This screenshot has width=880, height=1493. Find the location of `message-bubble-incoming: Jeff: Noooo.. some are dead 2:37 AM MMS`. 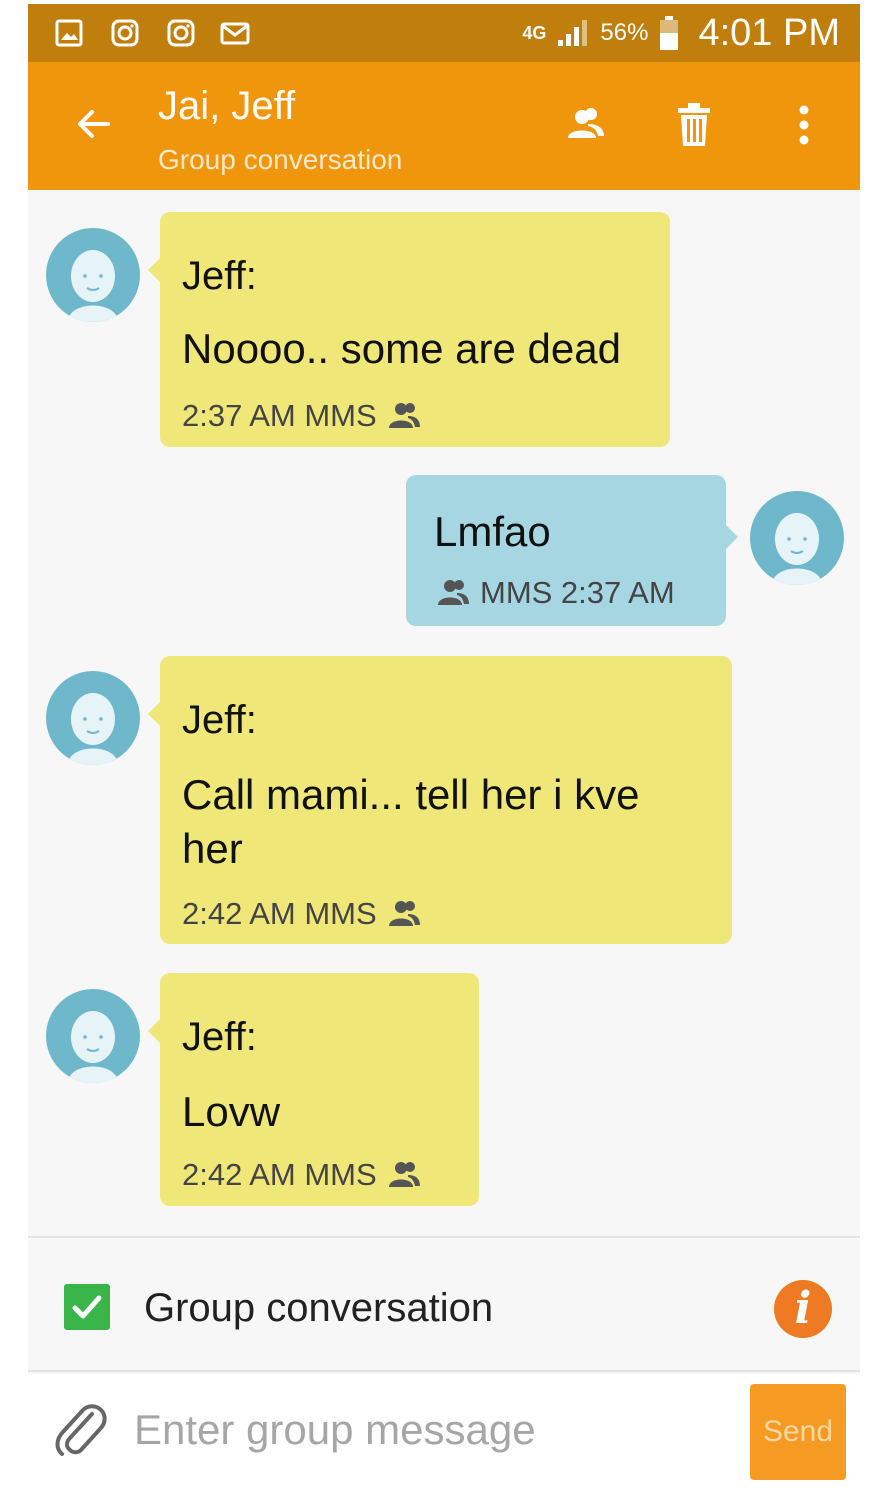

message-bubble-incoming: Jeff: Noooo.. some are dead 2:37 AM MMS is located at coordinates (409, 329).